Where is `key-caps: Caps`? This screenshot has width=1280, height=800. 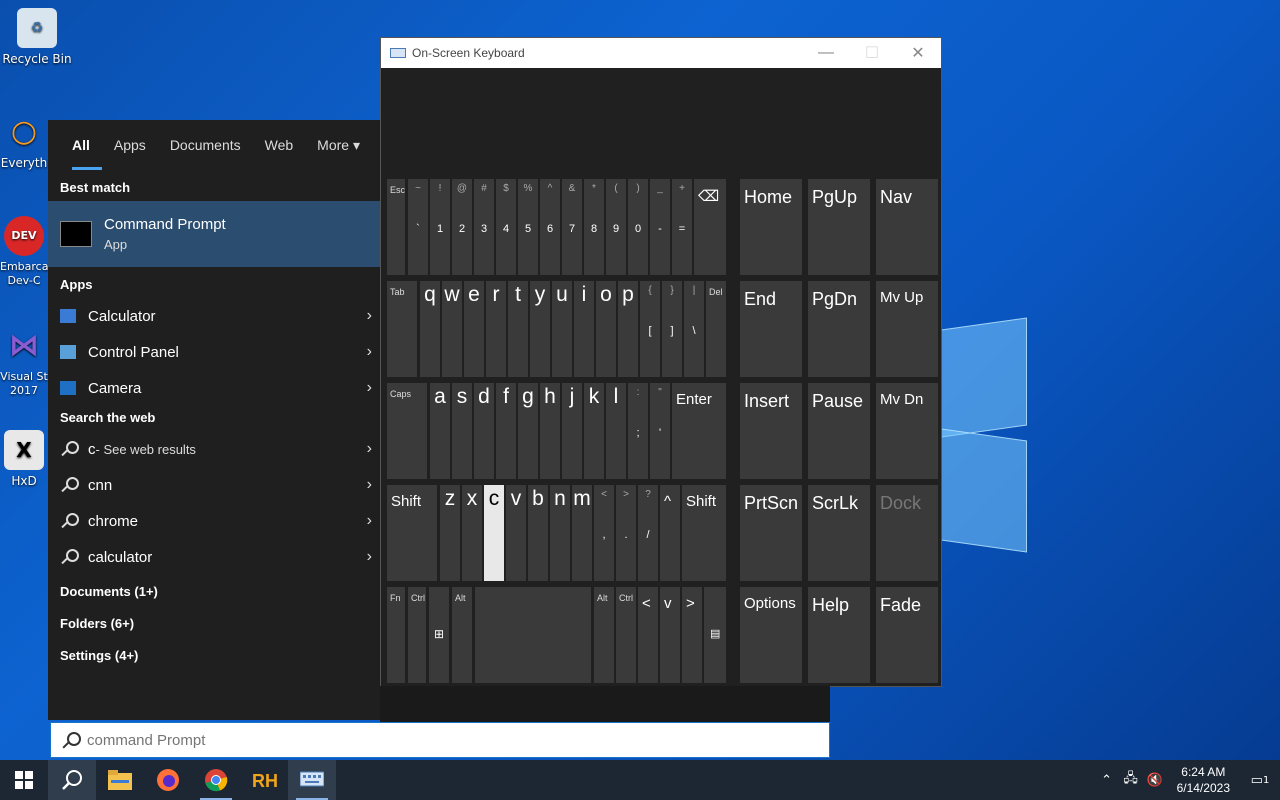
key-caps: Caps is located at coordinates (407, 431).